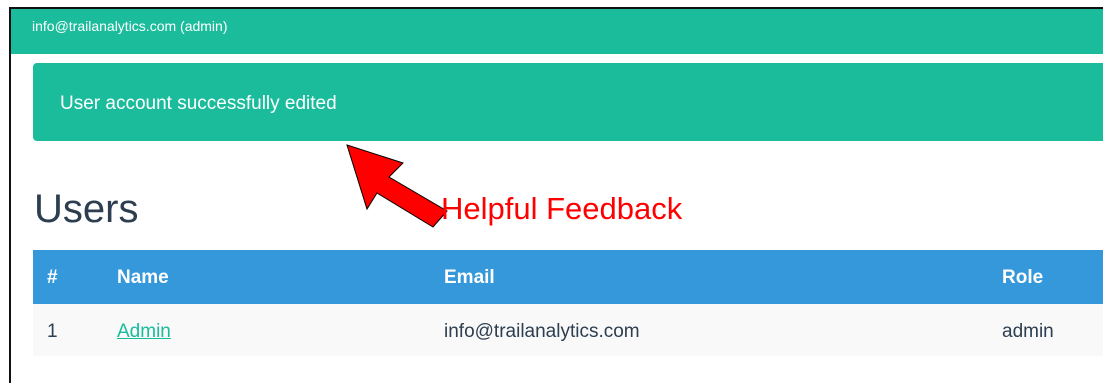 This screenshot has height=383, width=1103. What do you see at coordinates (1023, 277) in the screenshot?
I see `column-header-role: Role` at bounding box center [1023, 277].